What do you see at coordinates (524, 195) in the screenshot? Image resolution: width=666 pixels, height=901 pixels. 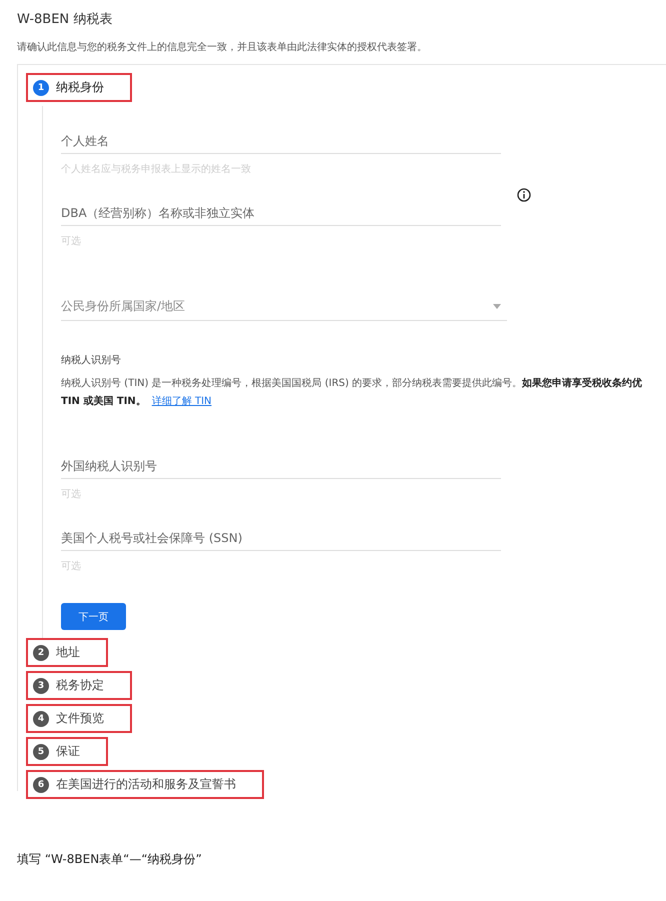 I see `info-icon` at bounding box center [524, 195].